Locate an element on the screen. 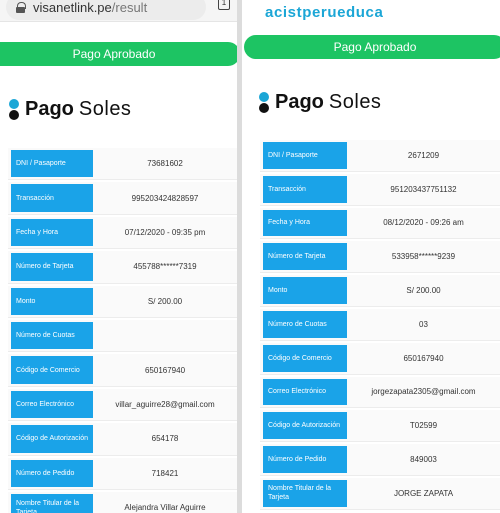 The width and height of the screenshot is (500, 513). detail-value: 2671209 is located at coordinates (423, 155).